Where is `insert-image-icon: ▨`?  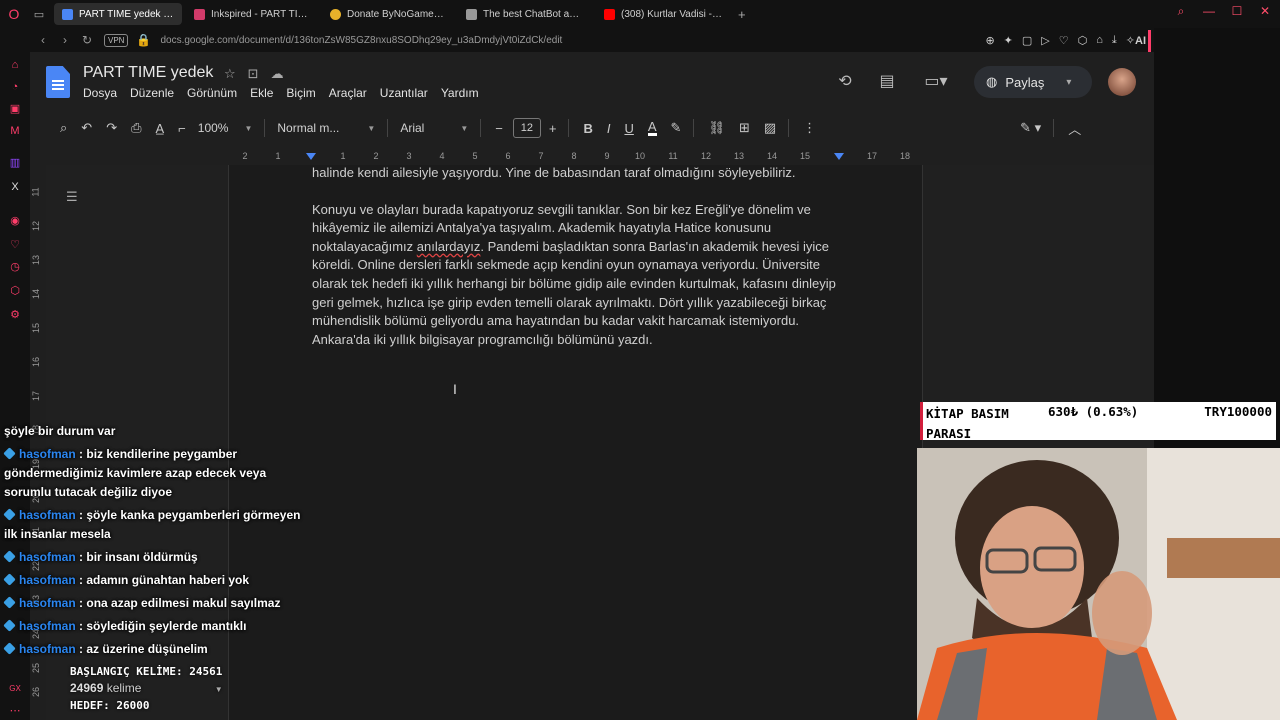 insert-image-icon: ▨ is located at coordinates (770, 128).